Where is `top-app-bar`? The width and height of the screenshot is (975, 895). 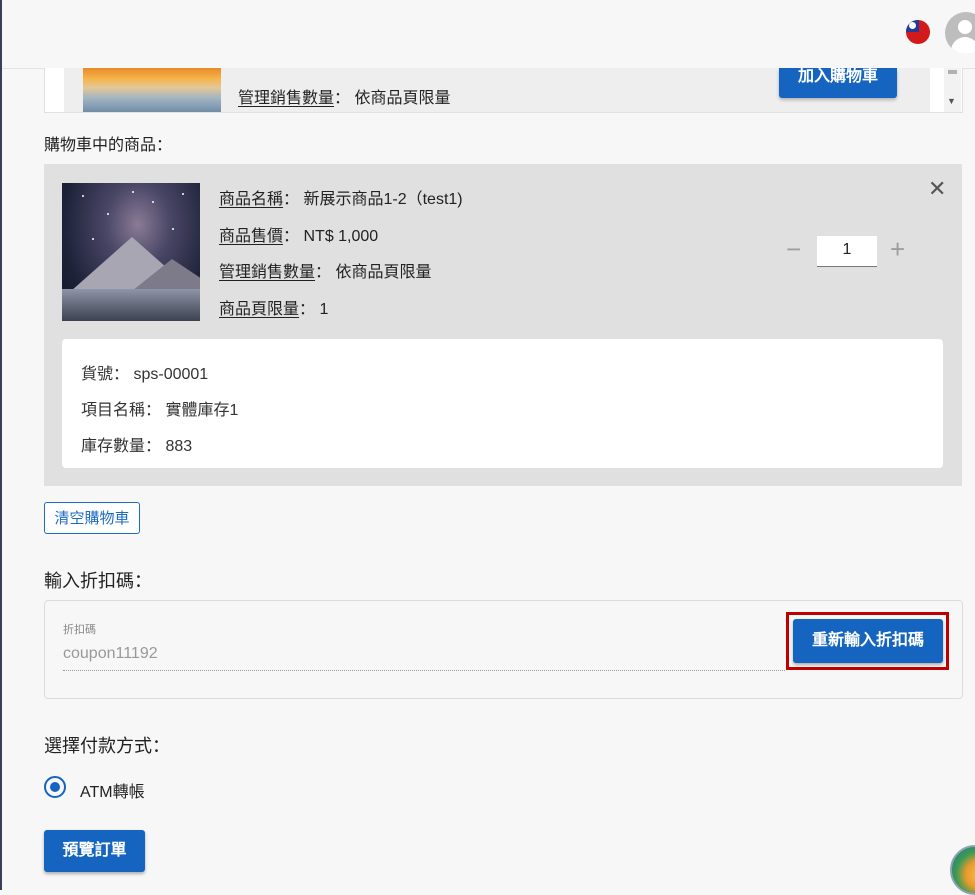 top-app-bar is located at coordinates (488, 34).